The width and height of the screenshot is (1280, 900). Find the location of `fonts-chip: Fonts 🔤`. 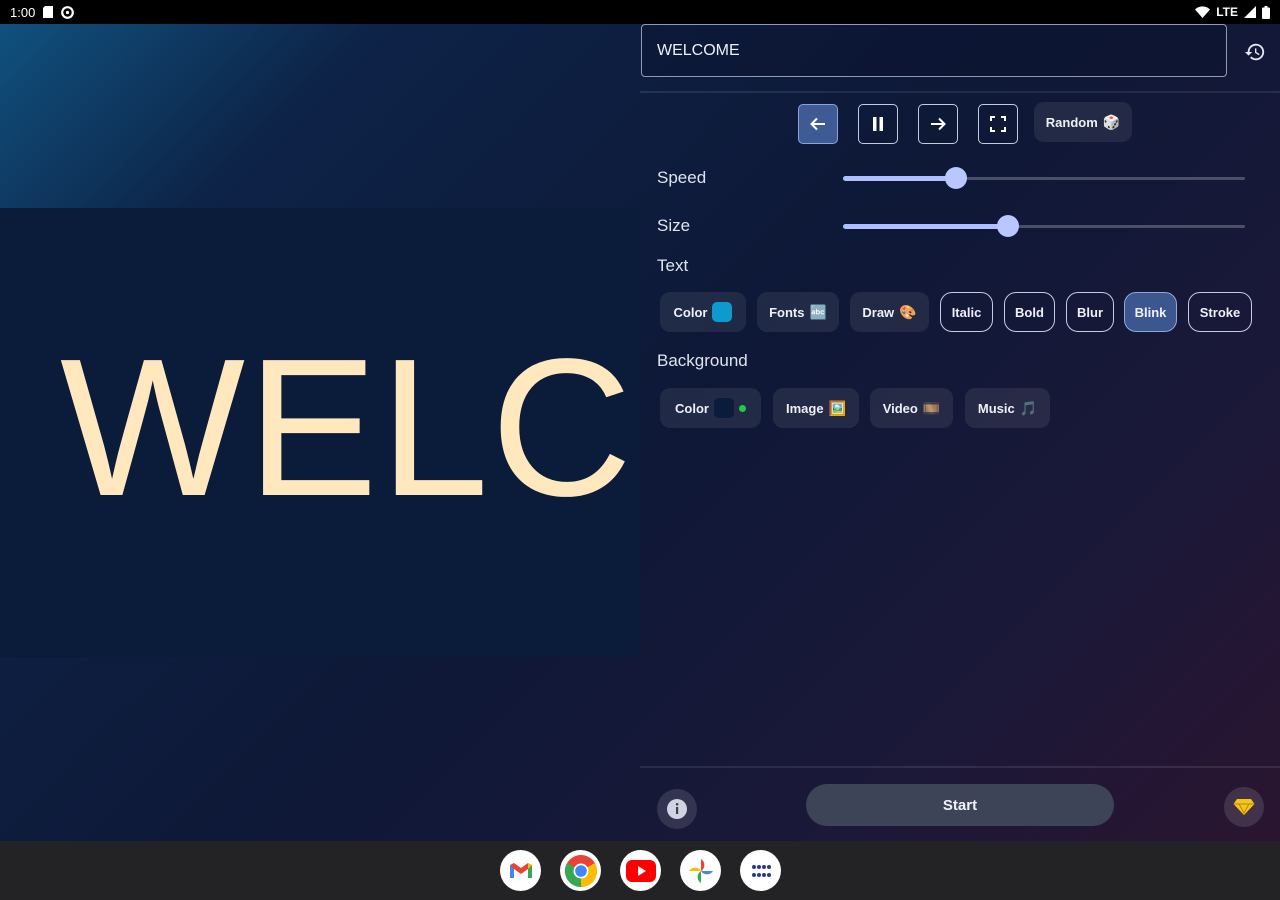

fonts-chip: Fonts 🔤 is located at coordinates (798, 312).